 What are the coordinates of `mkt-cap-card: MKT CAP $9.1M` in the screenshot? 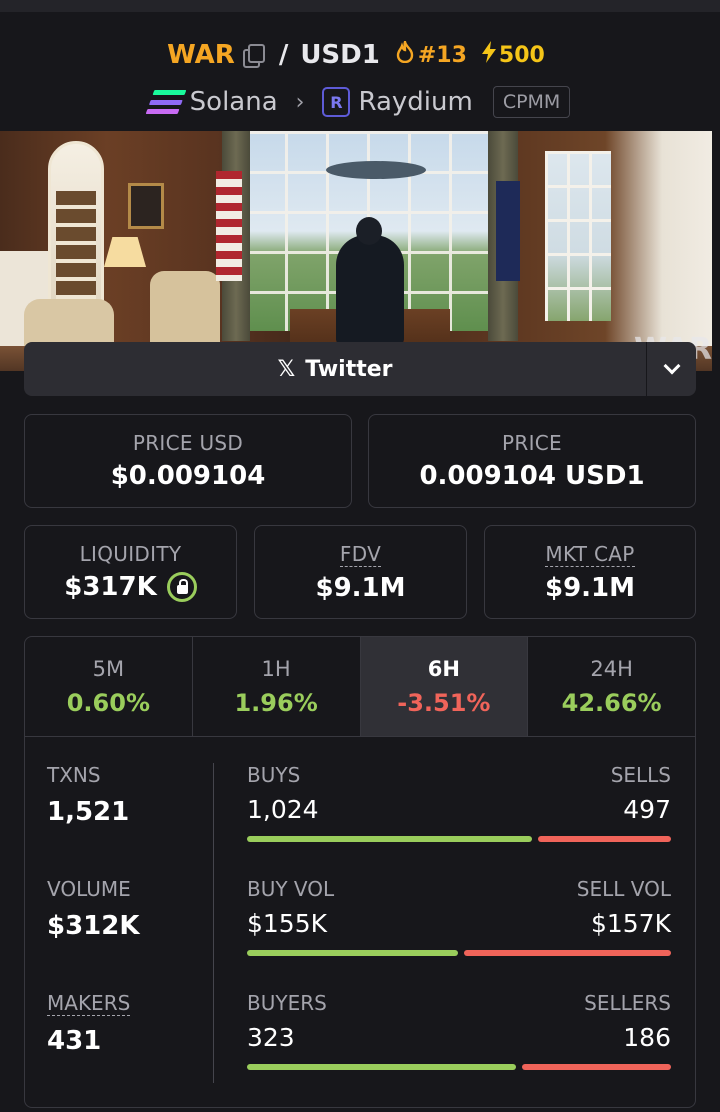 It's located at (590, 572).